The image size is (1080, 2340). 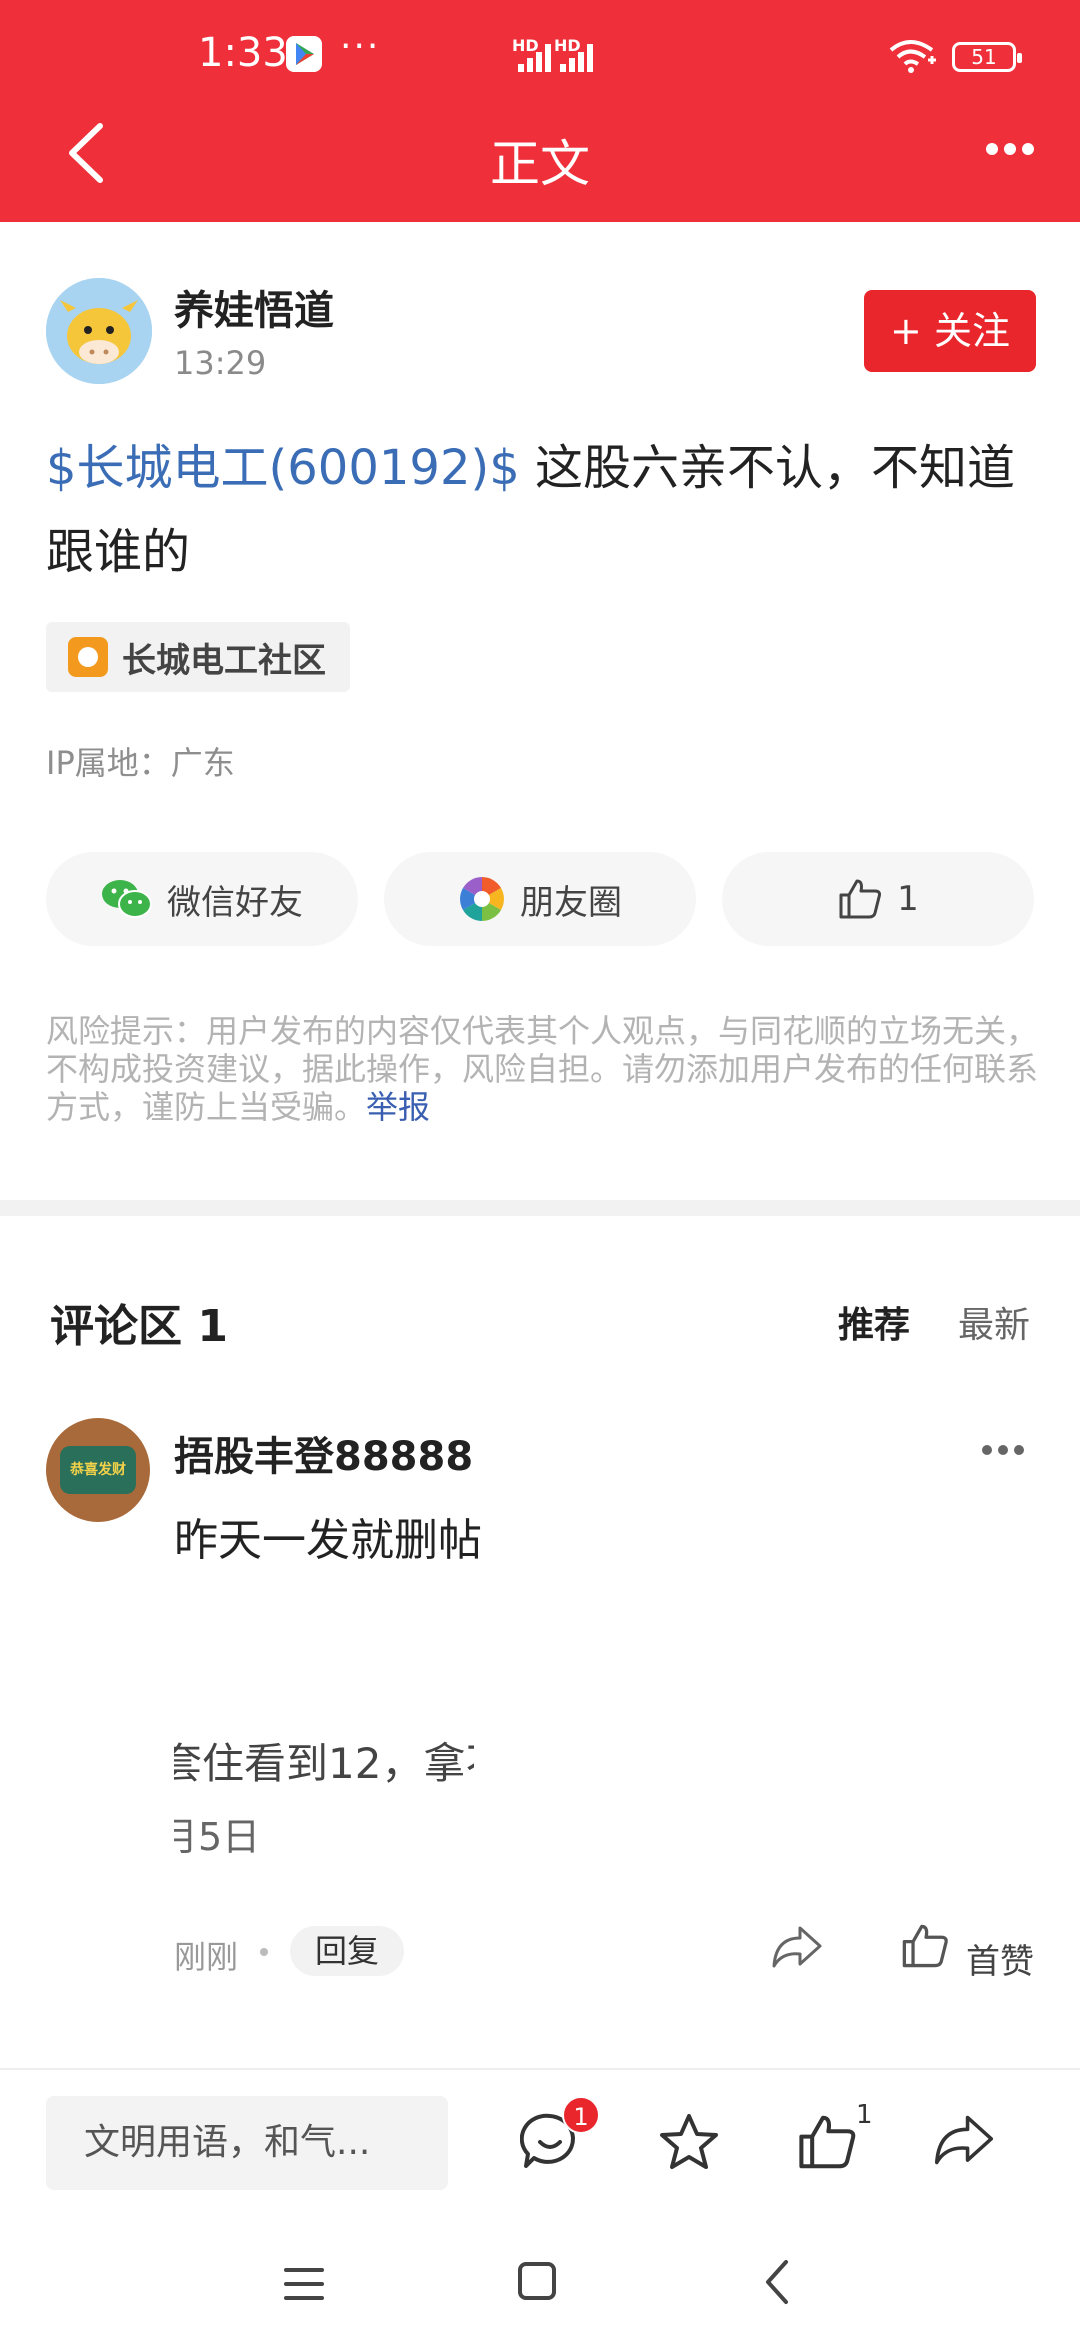 What do you see at coordinates (913, 58) in the screenshot?
I see `wifi-icon` at bounding box center [913, 58].